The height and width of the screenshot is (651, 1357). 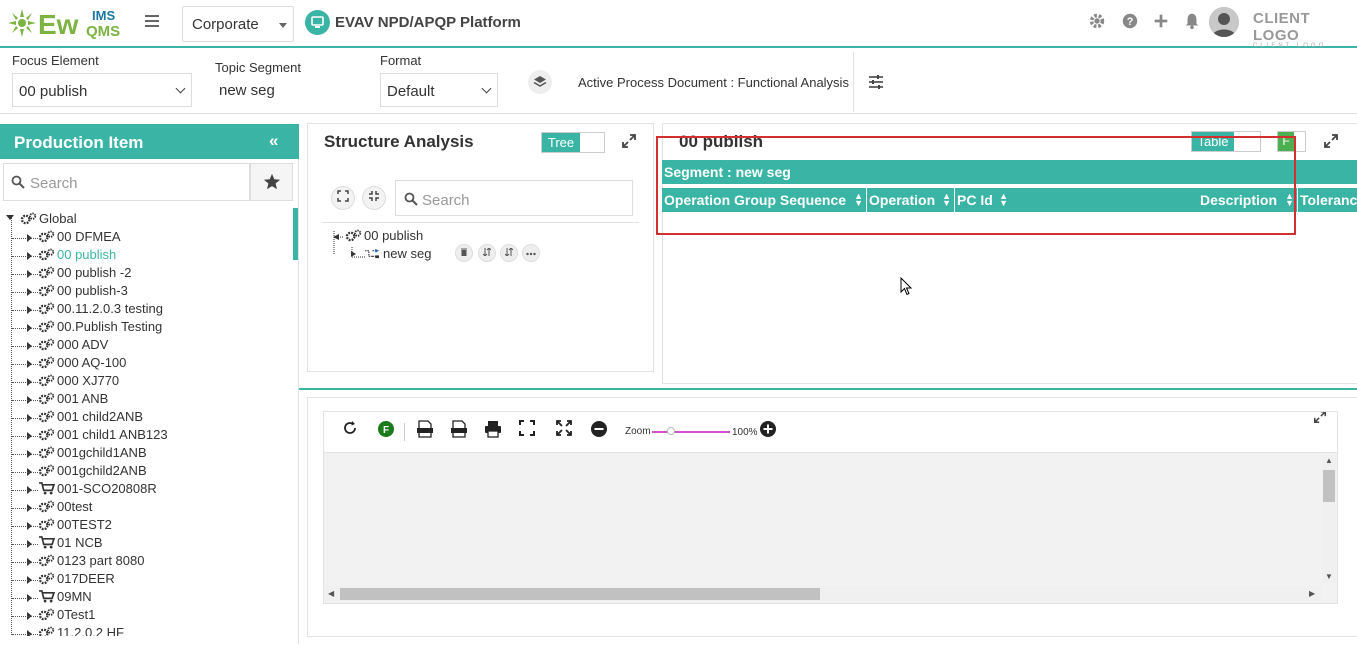 What do you see at coordinates (1192, 22) in the screenshot?
I see `notification-bell-icon` at bounding box center [1192, 22].